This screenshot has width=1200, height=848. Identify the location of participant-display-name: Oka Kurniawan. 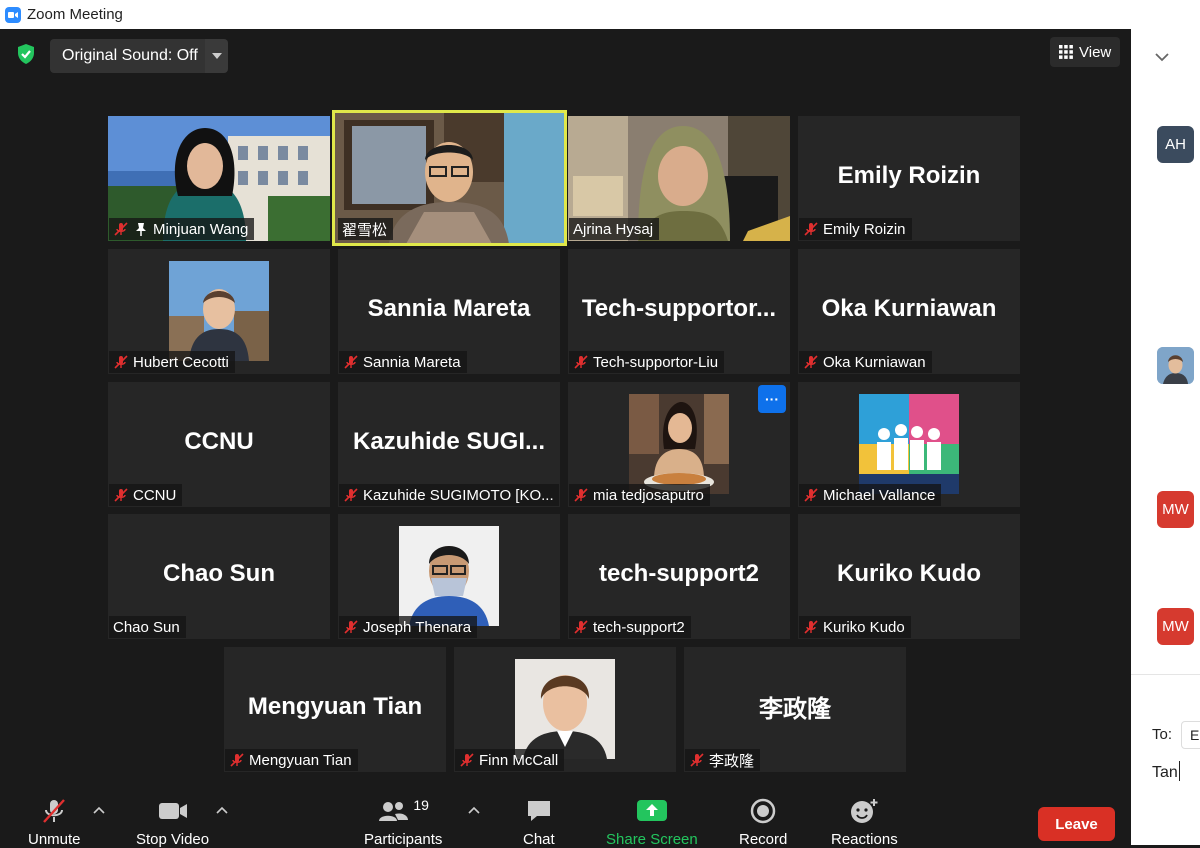
(909, 308).